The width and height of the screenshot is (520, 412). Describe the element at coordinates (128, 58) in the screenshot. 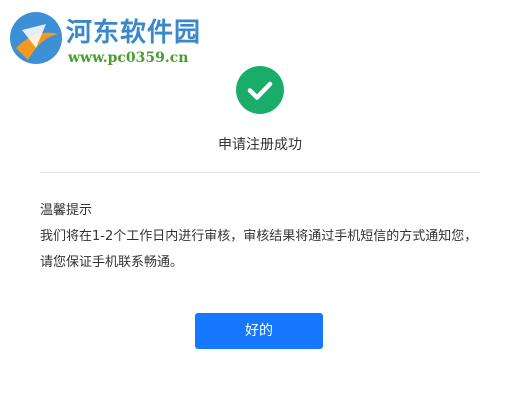

I see `watermark-url: www.pc0359.cn` at that location.